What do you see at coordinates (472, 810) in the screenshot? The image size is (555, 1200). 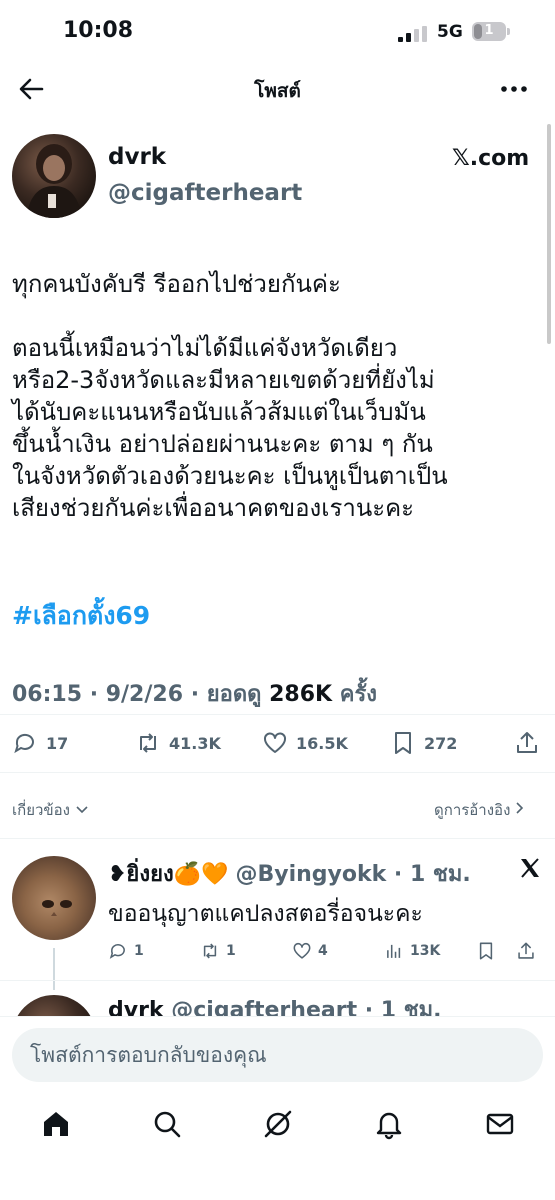 I see `quotes-label: ดูการอ้างอิง` at bounding box center [472, 810].